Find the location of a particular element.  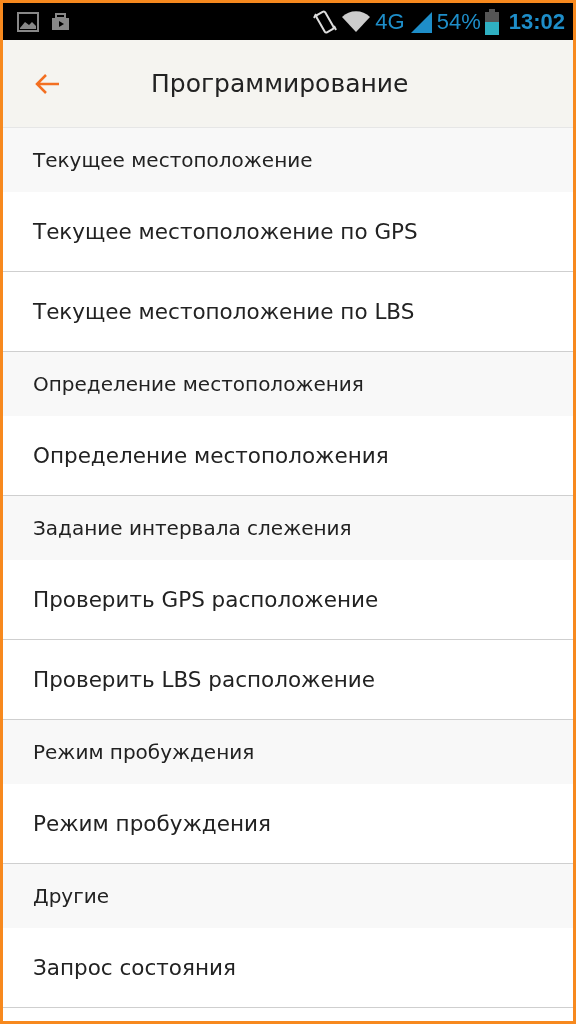

section-header: Задание интервала слежения is located at coordinates (288, 528).